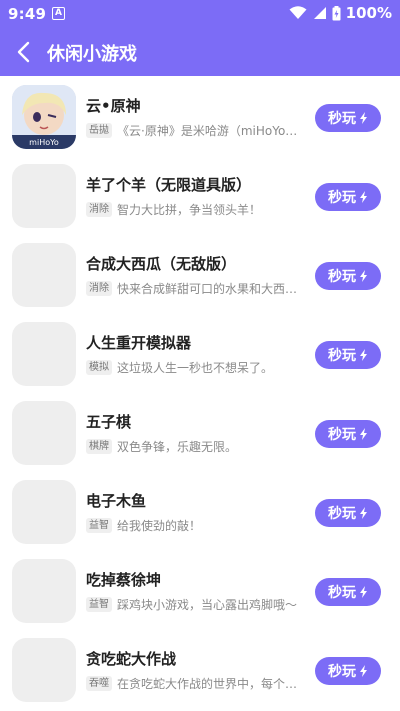  What do you see at coordinates (44, 142) in the screenshot?
I see `thumb-logo-text: miHoYo` at bounding box center [44, 142].